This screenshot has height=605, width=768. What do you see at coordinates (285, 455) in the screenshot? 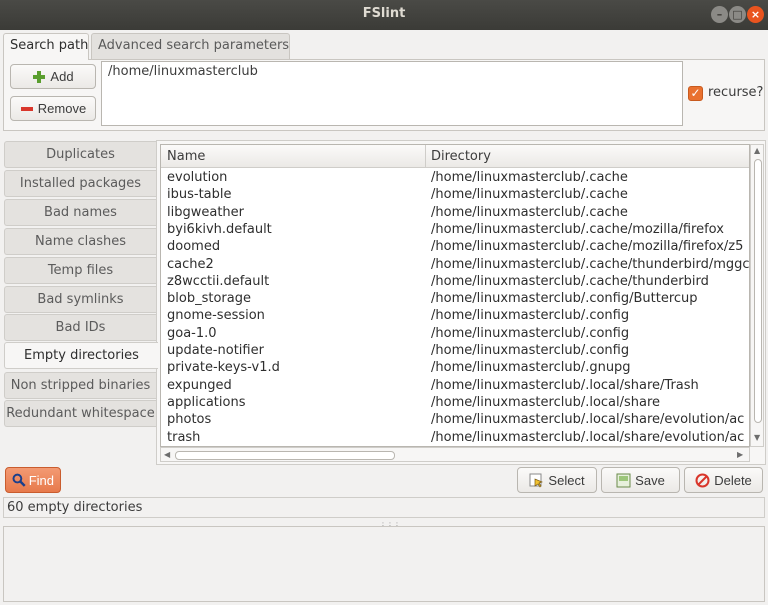
I see `horizontal-scroll-thumb` at bounding box center [285, 455].